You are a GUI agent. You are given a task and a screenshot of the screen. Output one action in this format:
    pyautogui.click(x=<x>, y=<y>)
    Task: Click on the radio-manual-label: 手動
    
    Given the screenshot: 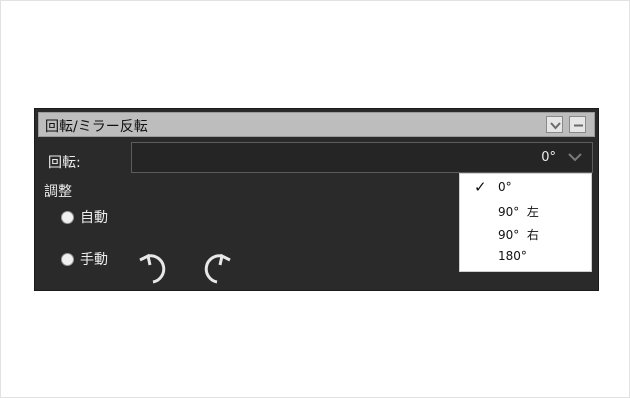 What is the action you would take?
    pyautogui.click(x=94, y=260)
    